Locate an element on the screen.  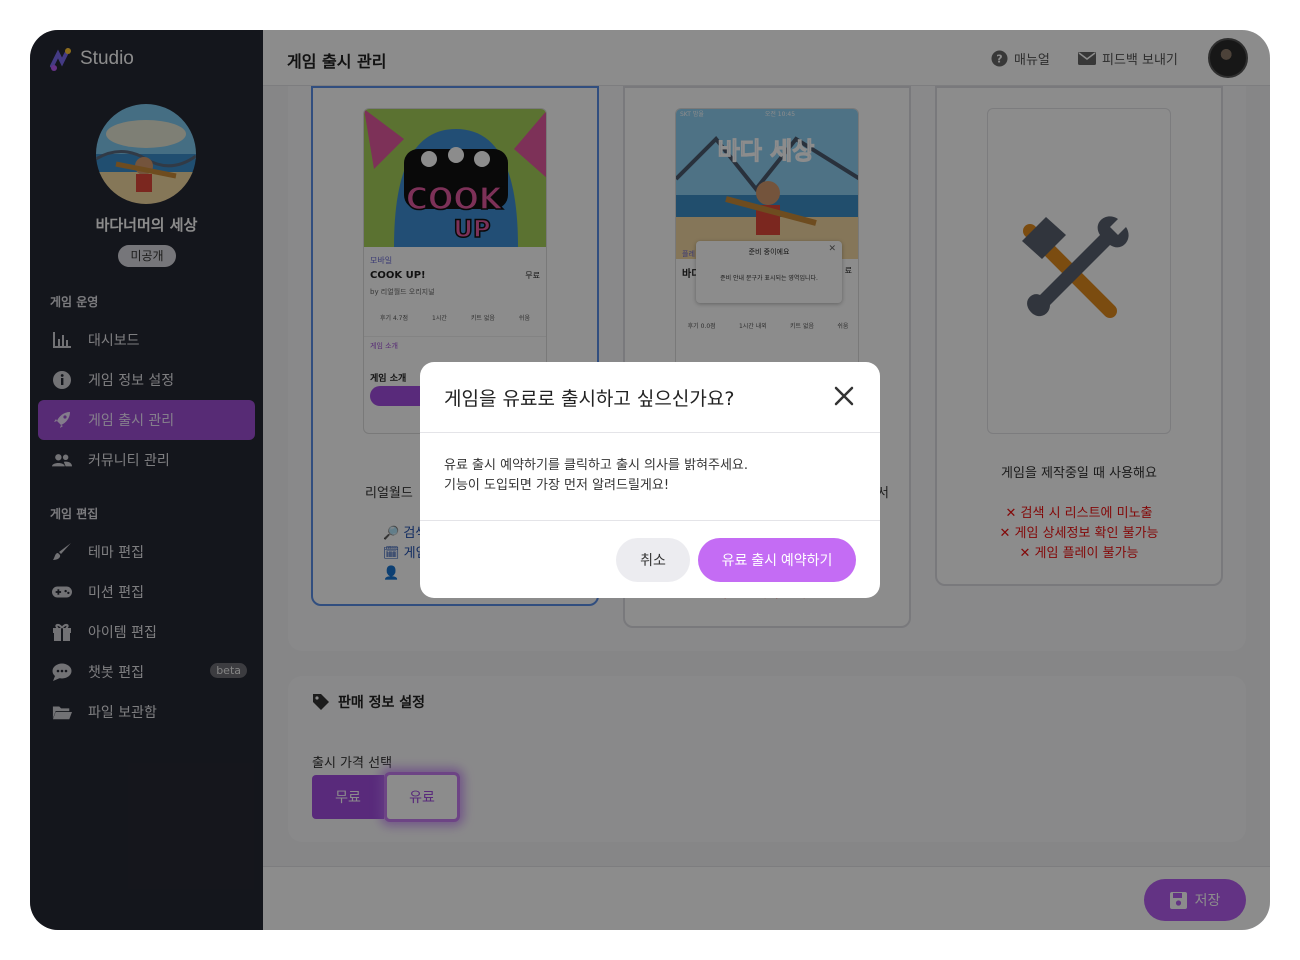
modal-body-line: 유료 출시 예약하기를 클릭하고 출시 의사를 밝혀주세요. is located at coordinates (596, 465).